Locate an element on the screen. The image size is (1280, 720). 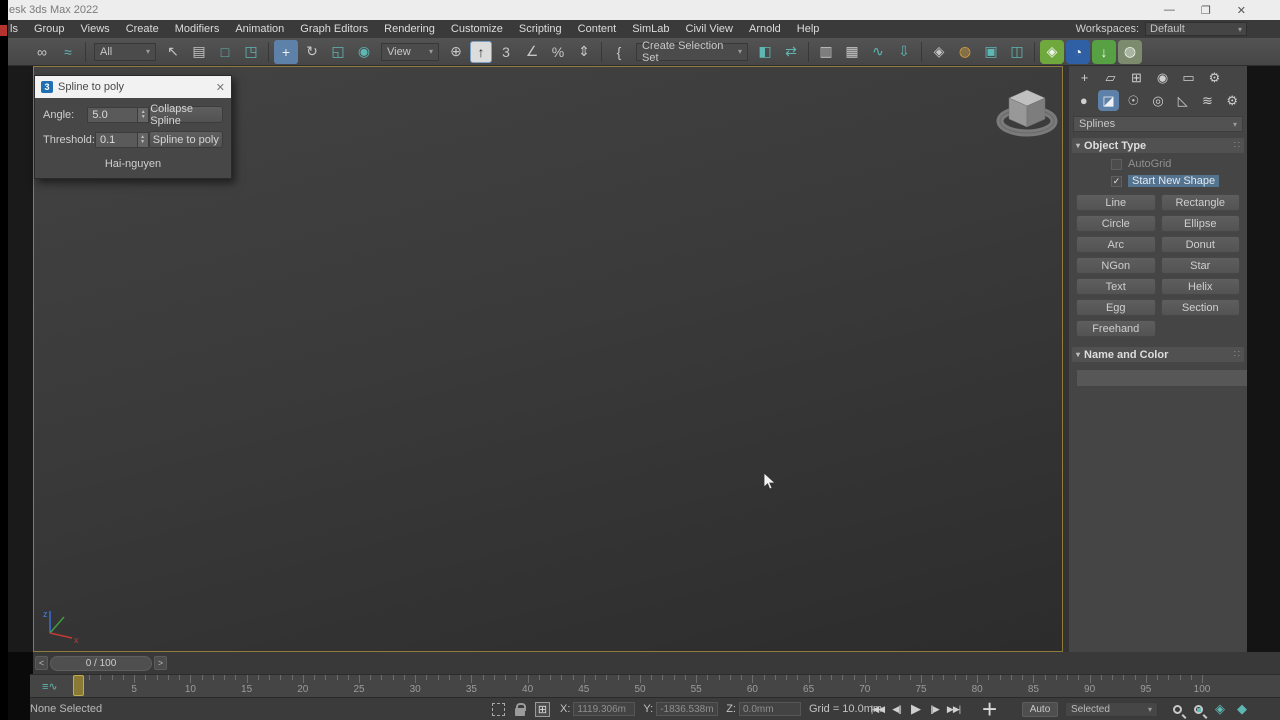
curve-editor-icon: ∿ is located at coordinates (878, 52).